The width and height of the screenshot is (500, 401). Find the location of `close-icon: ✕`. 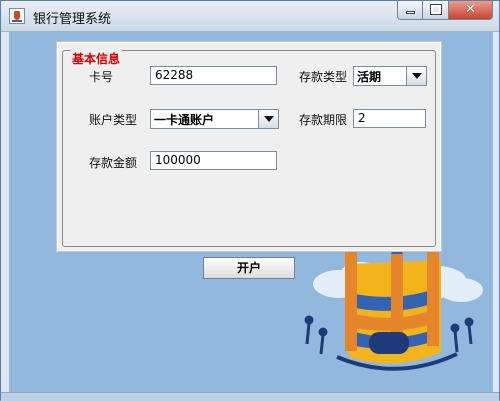

close-icon: ✕ is located at coordinates (470, 9).